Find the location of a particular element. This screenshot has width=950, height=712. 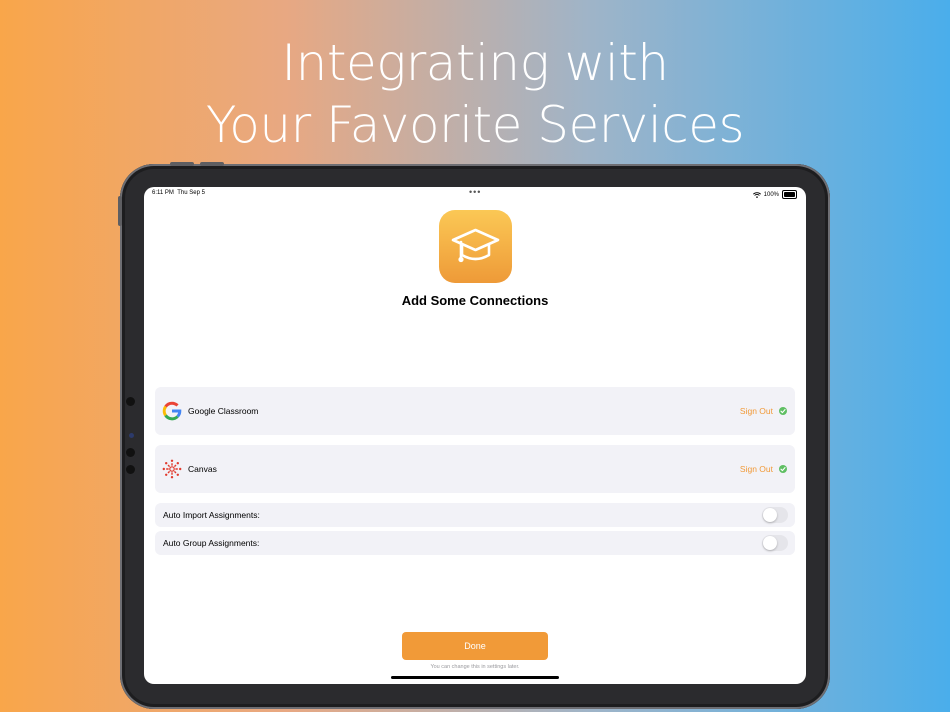

status-bar-time: 6:11 PM Thu Sep 5 is located at coordinates (178, 193).